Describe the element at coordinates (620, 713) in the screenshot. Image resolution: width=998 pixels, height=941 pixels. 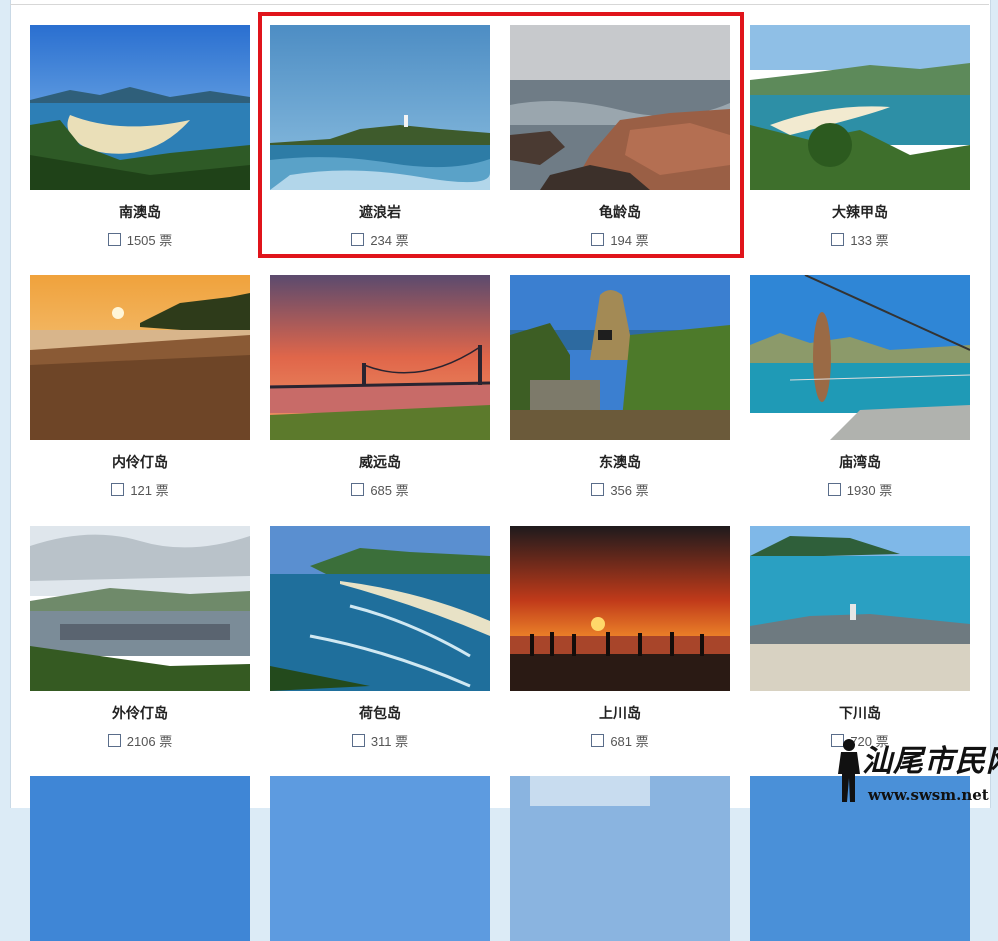
I see `island-name: 上川岛` at that location.